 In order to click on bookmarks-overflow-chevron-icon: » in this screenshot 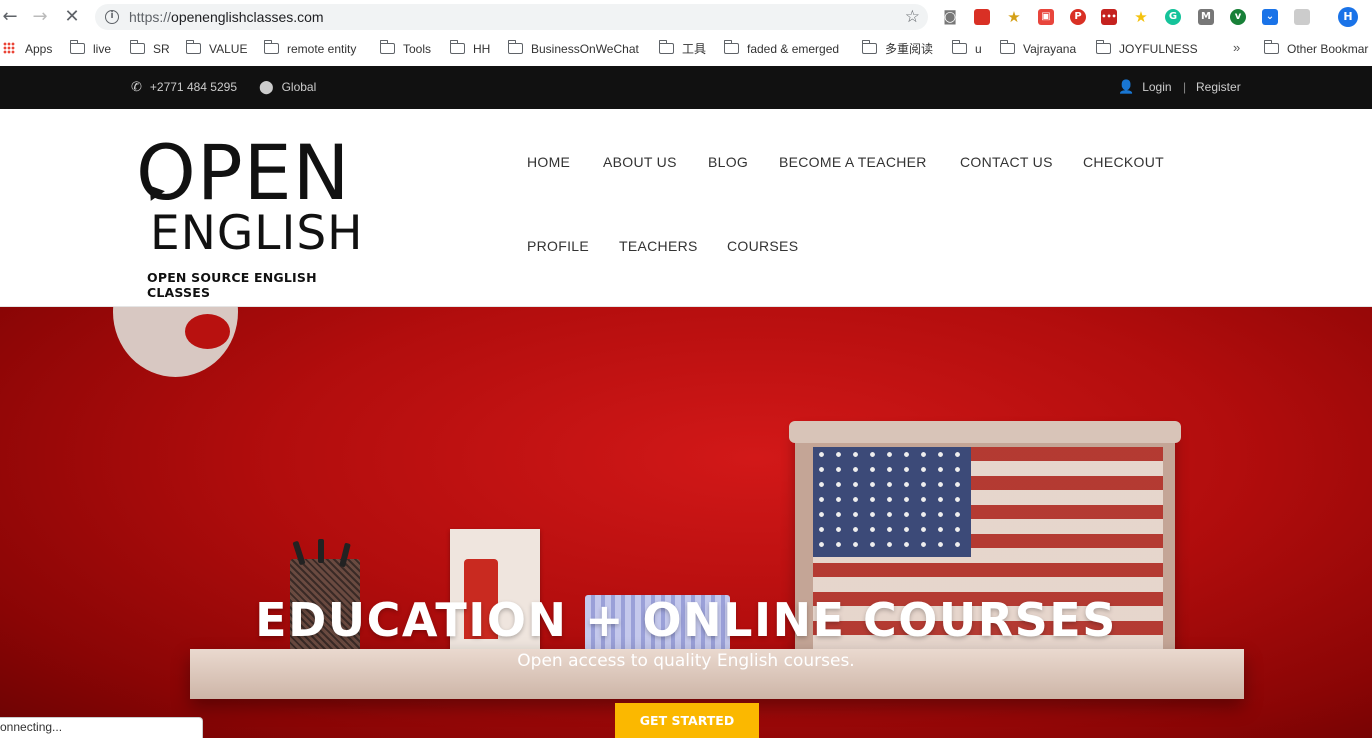, I will do `click(1236, 47)`.